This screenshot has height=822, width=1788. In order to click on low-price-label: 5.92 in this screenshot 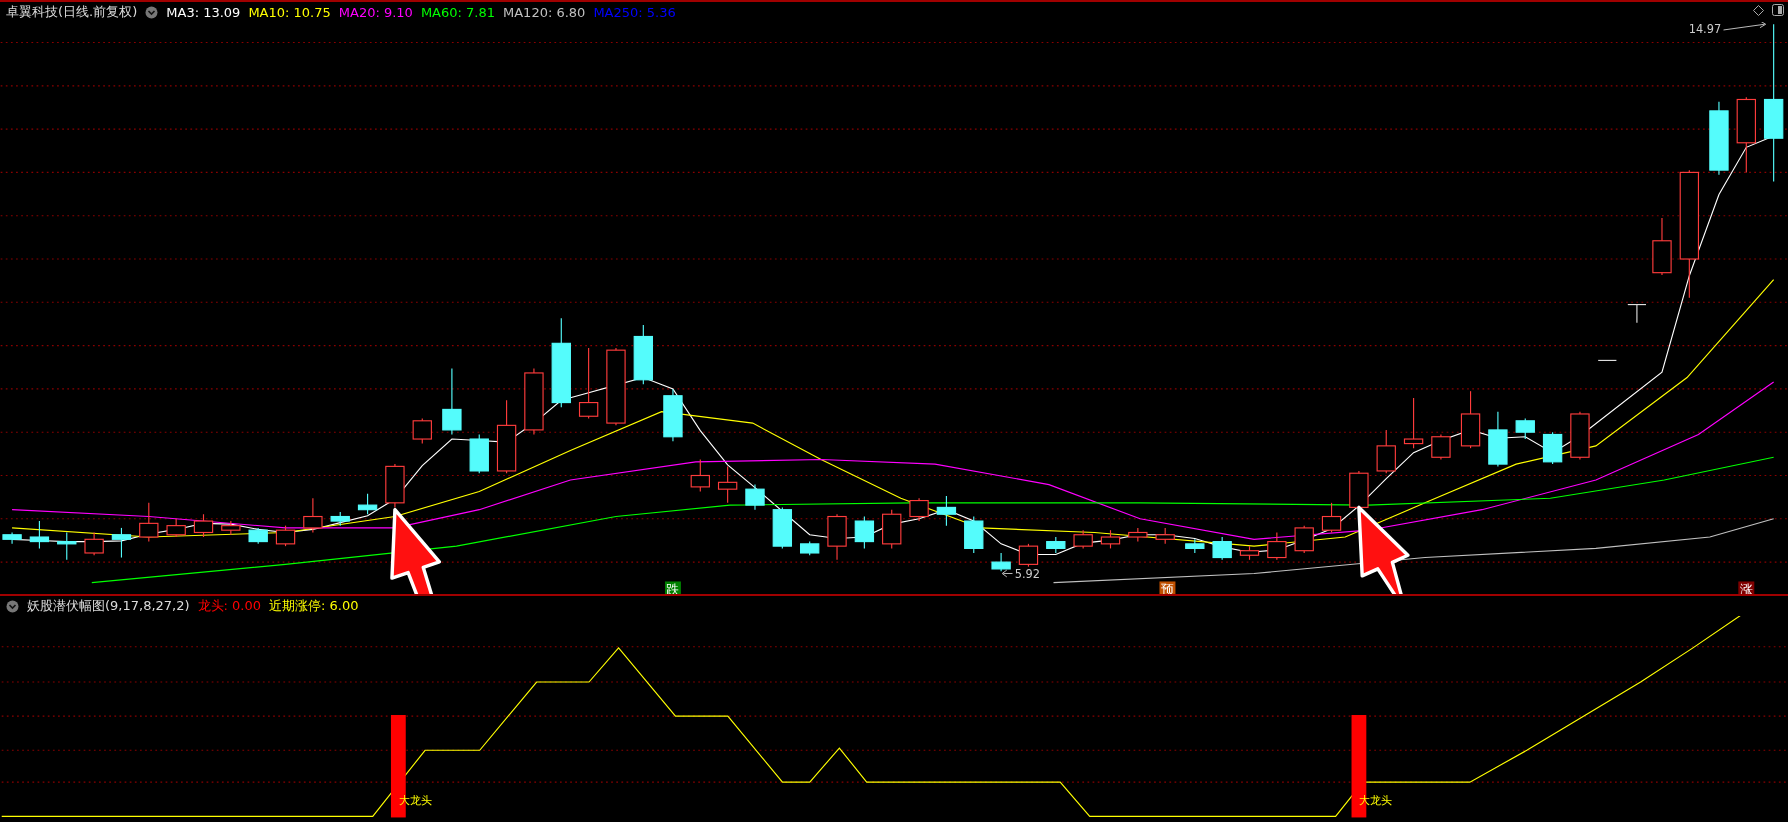, I will do `click(1027, 574)`.